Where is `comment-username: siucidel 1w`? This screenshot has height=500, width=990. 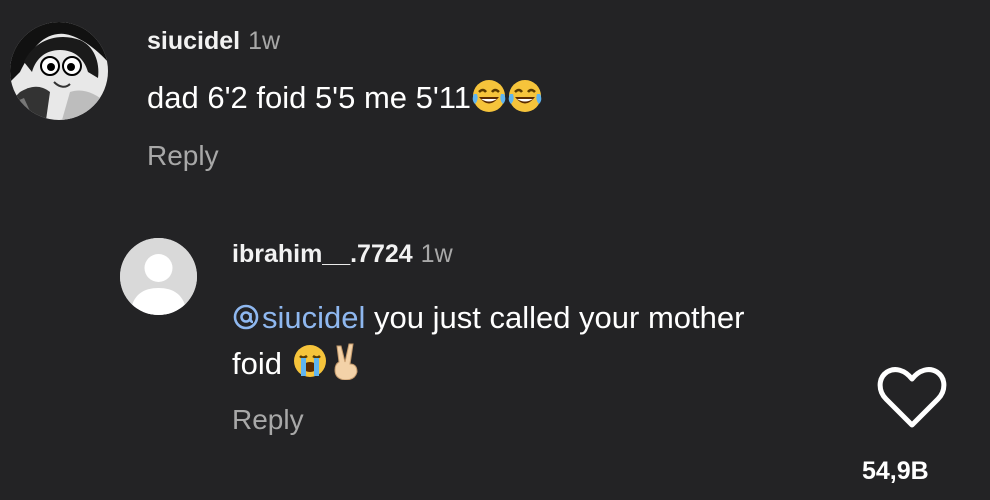 comment-username: siucidel 1w is located at coordinates (213, 41).